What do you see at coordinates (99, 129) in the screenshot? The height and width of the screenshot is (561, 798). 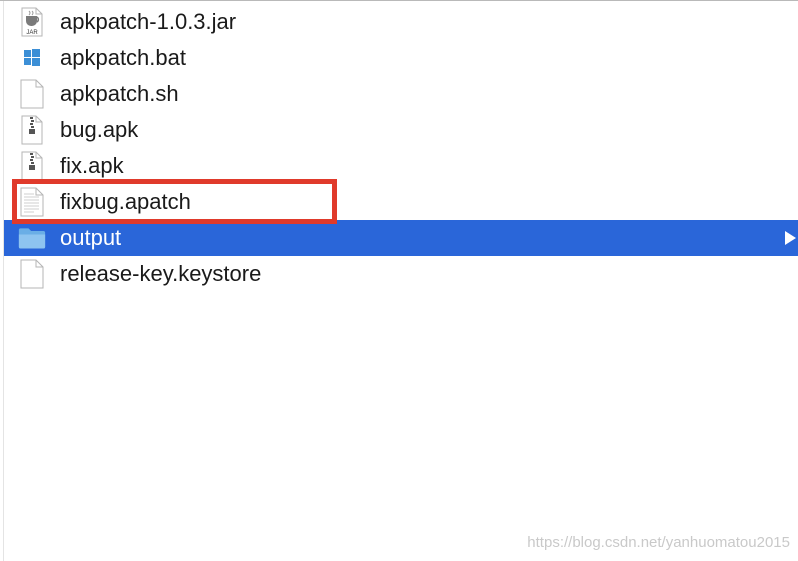 I see `file-name: bug.apk` at bounding box center [99, 129].